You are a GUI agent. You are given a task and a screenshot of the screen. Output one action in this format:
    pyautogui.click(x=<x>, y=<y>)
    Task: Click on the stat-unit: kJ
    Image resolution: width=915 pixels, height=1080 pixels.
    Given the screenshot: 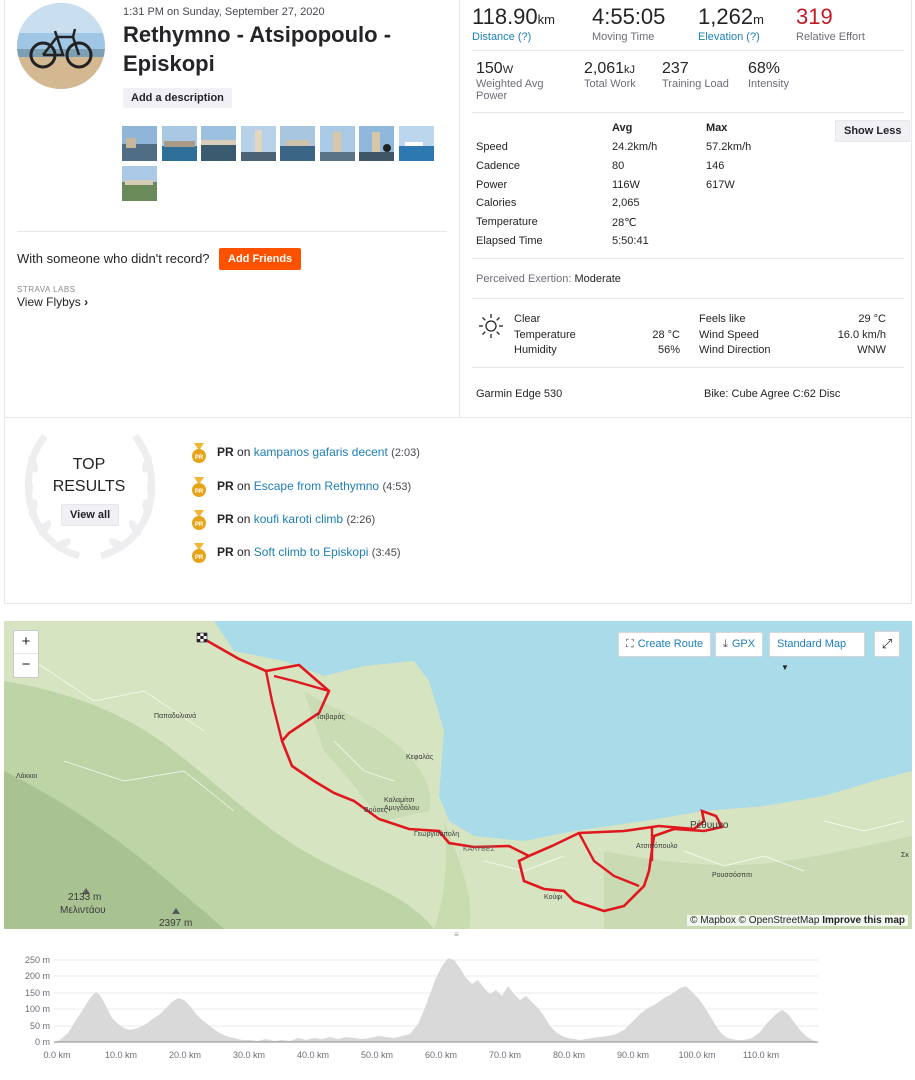 What is the action you would take?
    pyautogui.click(x=630, y=70)
    